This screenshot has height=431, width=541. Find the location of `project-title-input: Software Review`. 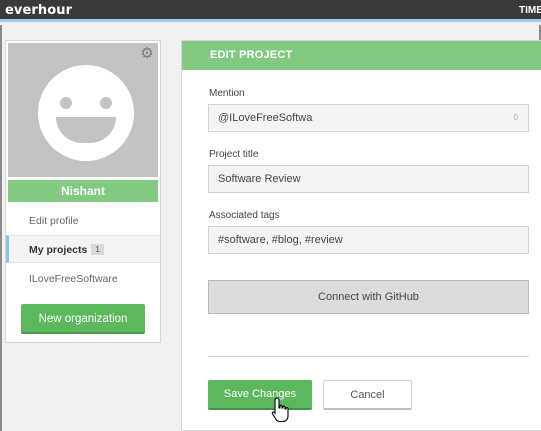

project-title-input: Software Review is located at coordinates (368, 179).